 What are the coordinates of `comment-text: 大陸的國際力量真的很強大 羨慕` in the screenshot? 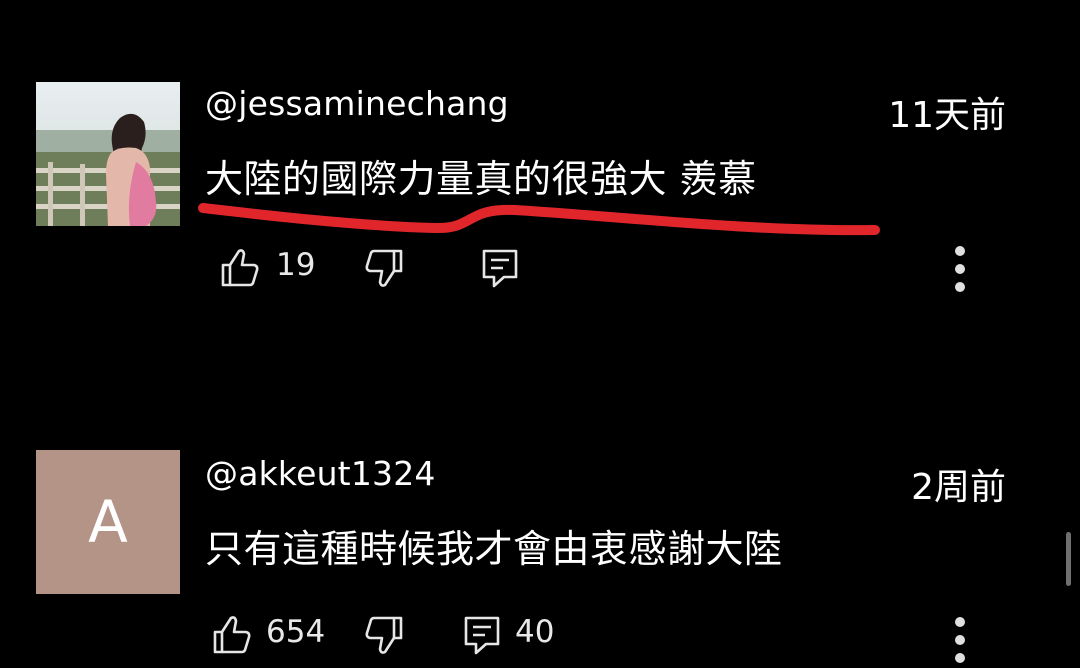 It's located at (481, 179).